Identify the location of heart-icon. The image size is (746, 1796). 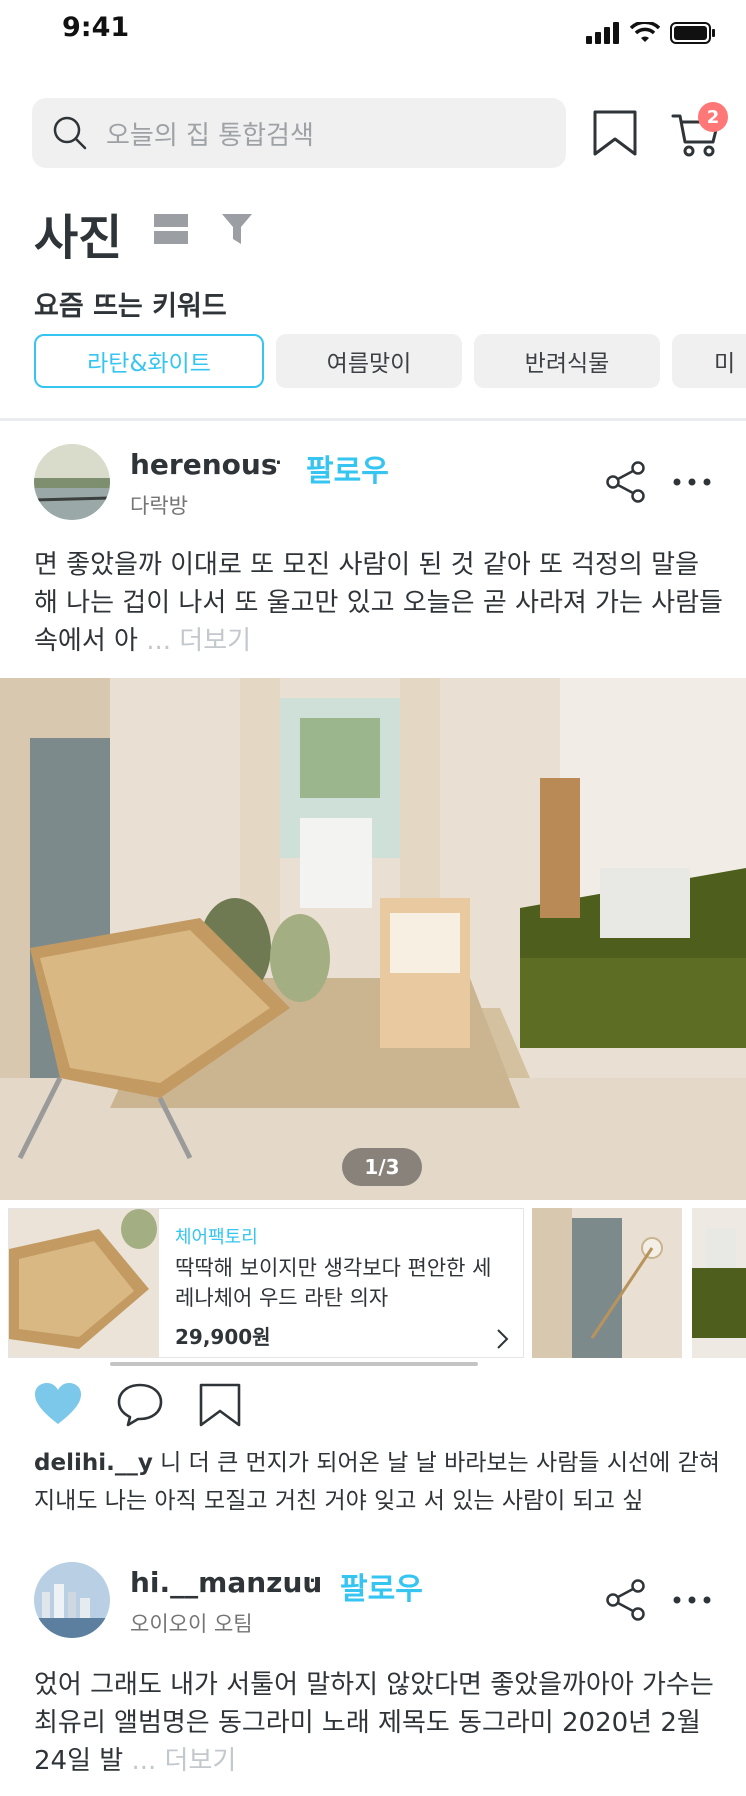
(58, 1403).